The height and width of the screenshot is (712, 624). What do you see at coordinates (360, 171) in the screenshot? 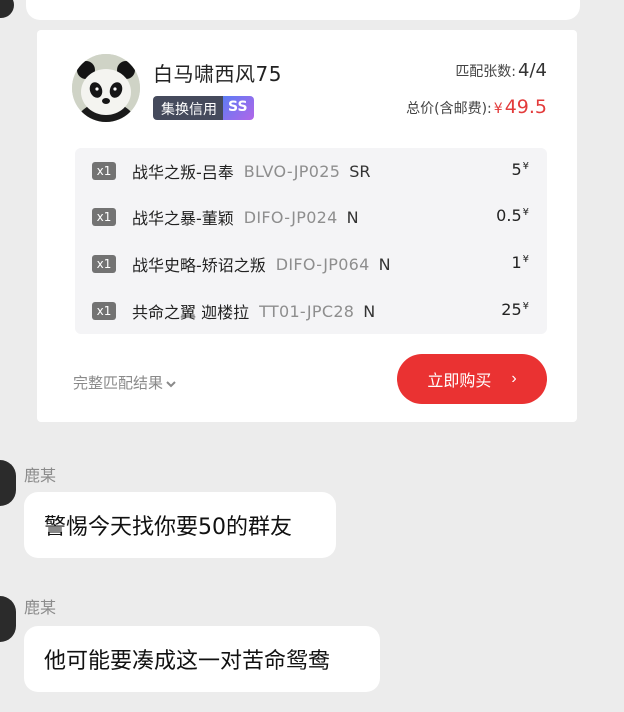
I see `item-rarity: SR` at bounding box center [360, 171].